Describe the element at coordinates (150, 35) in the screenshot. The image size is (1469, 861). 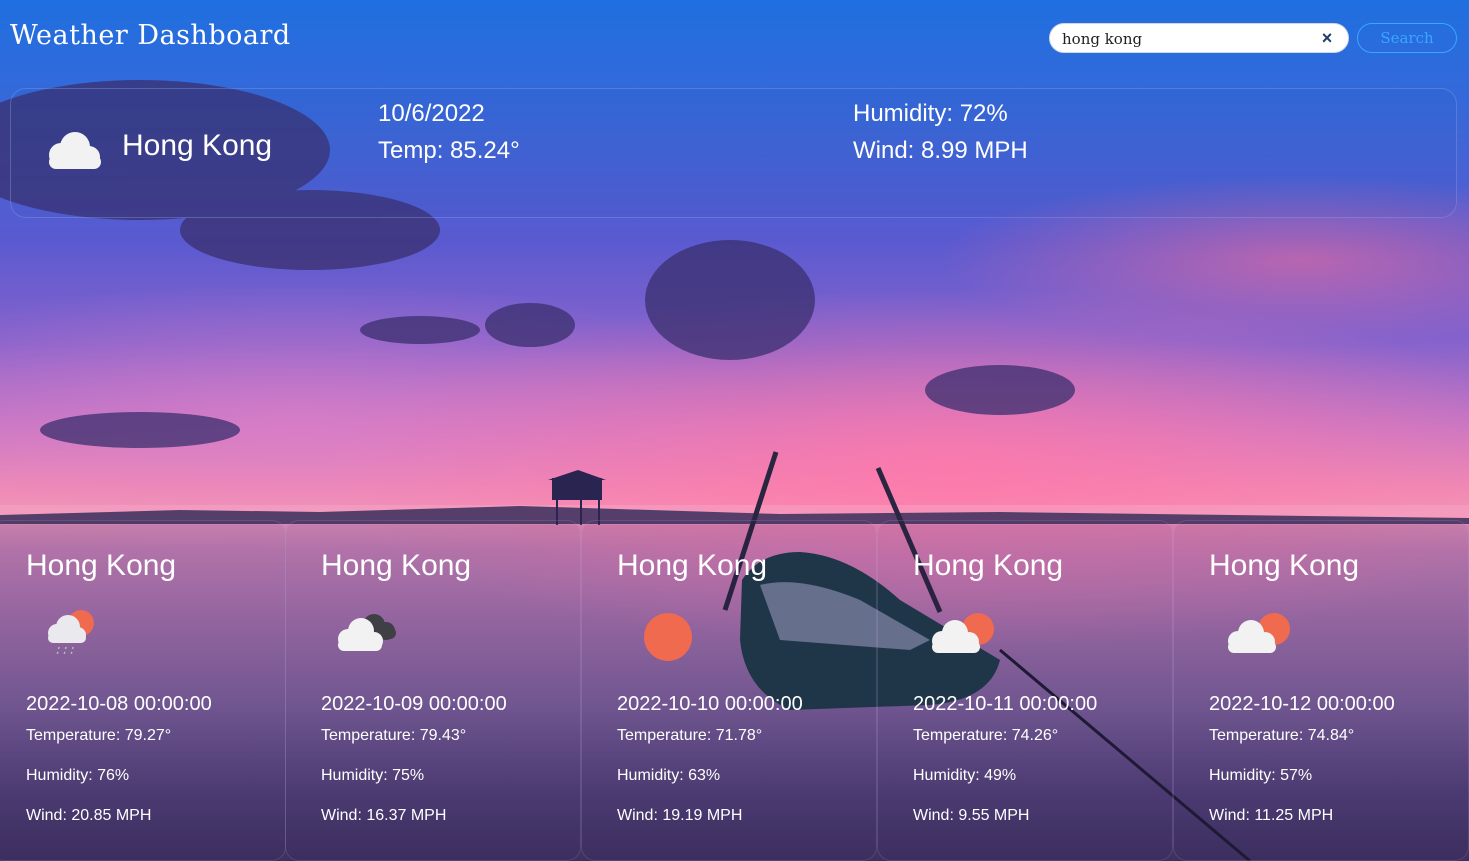
I see `app-title: Weather Dashboard` at that location.